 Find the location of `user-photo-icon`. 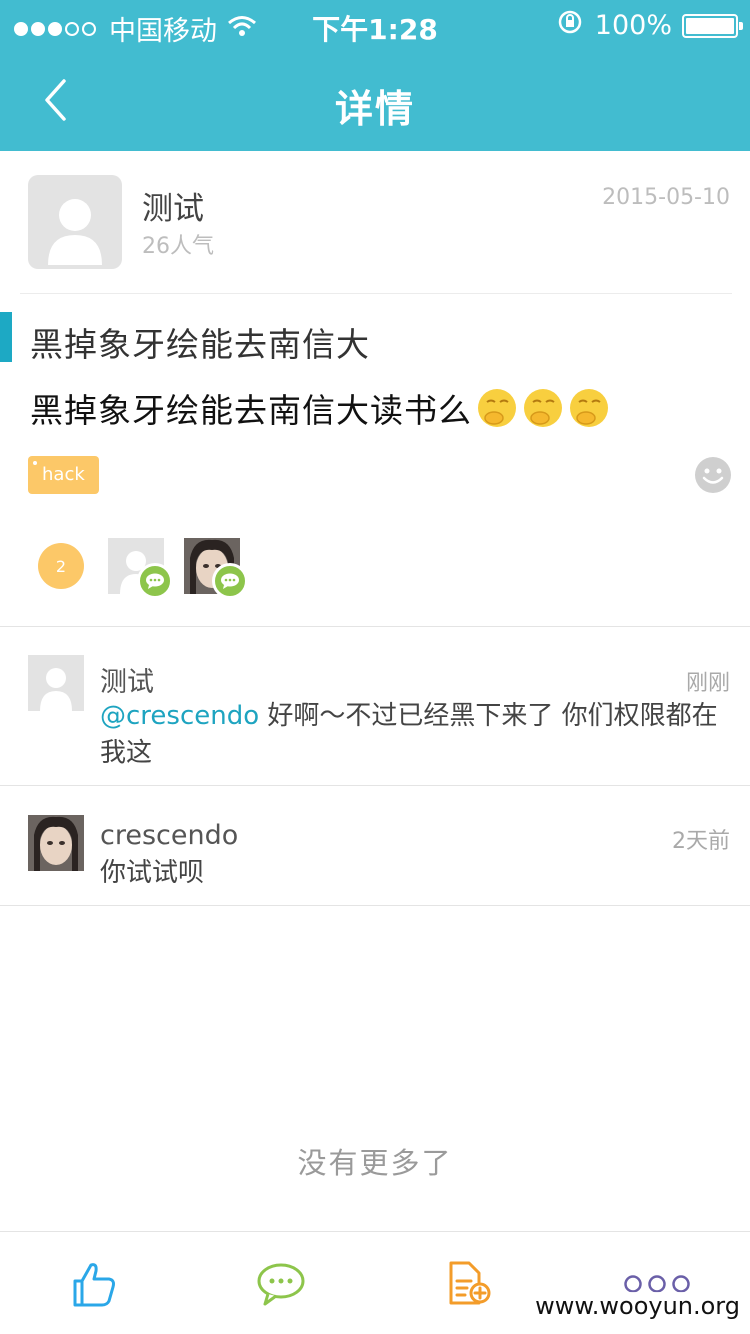

user-photo-icon is located at coordinates (56, 843).